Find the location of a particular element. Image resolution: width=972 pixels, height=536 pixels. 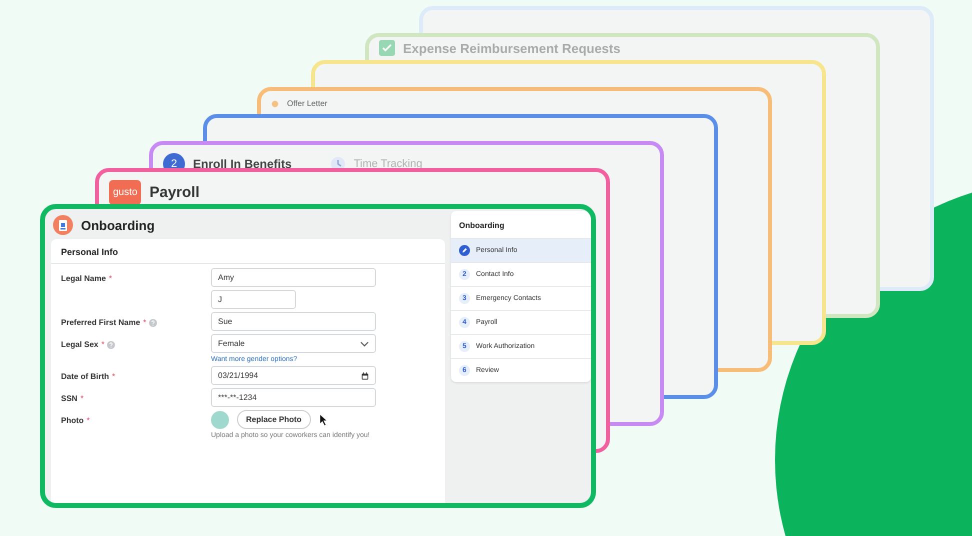

replace-photo-button: Replace Photo is located at coordinates (274, 419).